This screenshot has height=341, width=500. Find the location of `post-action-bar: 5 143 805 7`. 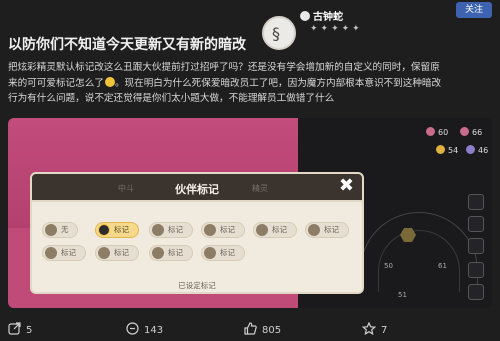

post-action-bar: 5 143 805 7 is located at coordinates (250, 329).